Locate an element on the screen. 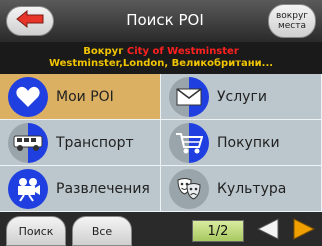 This screenshot has width=322, height=246. triangle-right-icon is located at coordinates (304, 231).